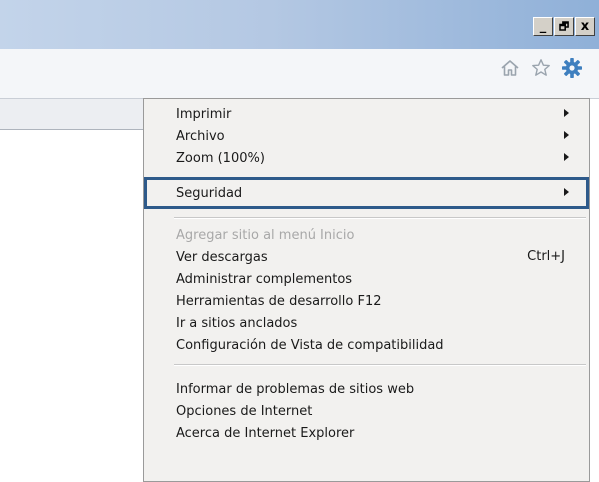 Image resolution: width=599 pixels, height=482 pixels. Describe the element at coordinates (366, 279) in the screenshot. I see `menu-item-administrar-complementos: Administrar complementos` at that location.